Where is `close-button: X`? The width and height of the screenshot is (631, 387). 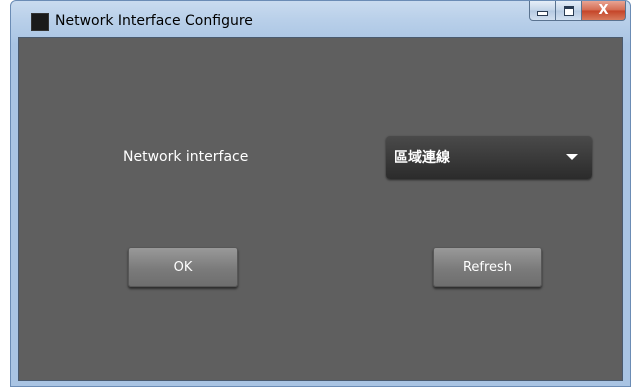
close-button: X is located at coordinates (604, 11).